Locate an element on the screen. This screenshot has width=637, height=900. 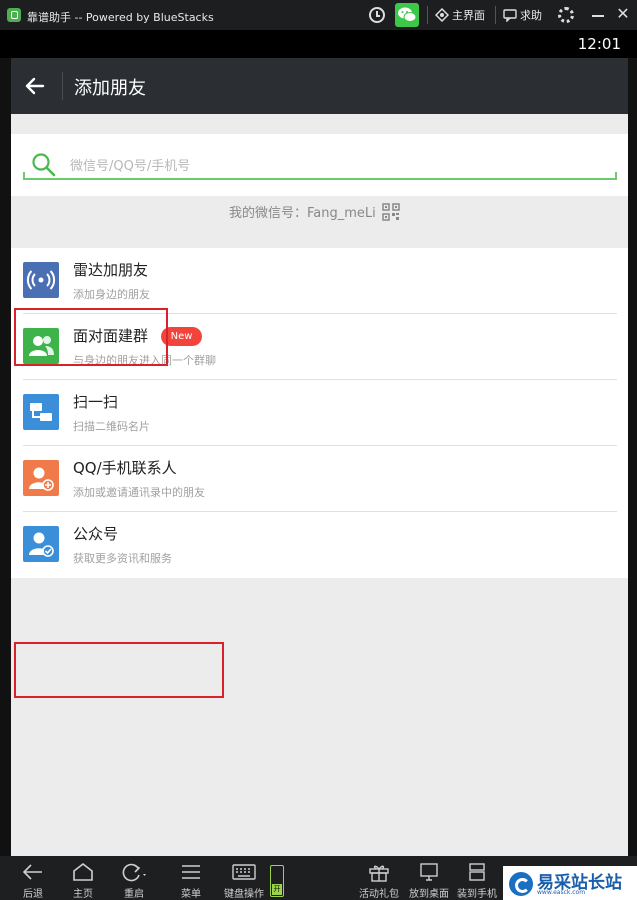
option-description: 获取更多资讯和服务 is located at coordinates (122, 558).